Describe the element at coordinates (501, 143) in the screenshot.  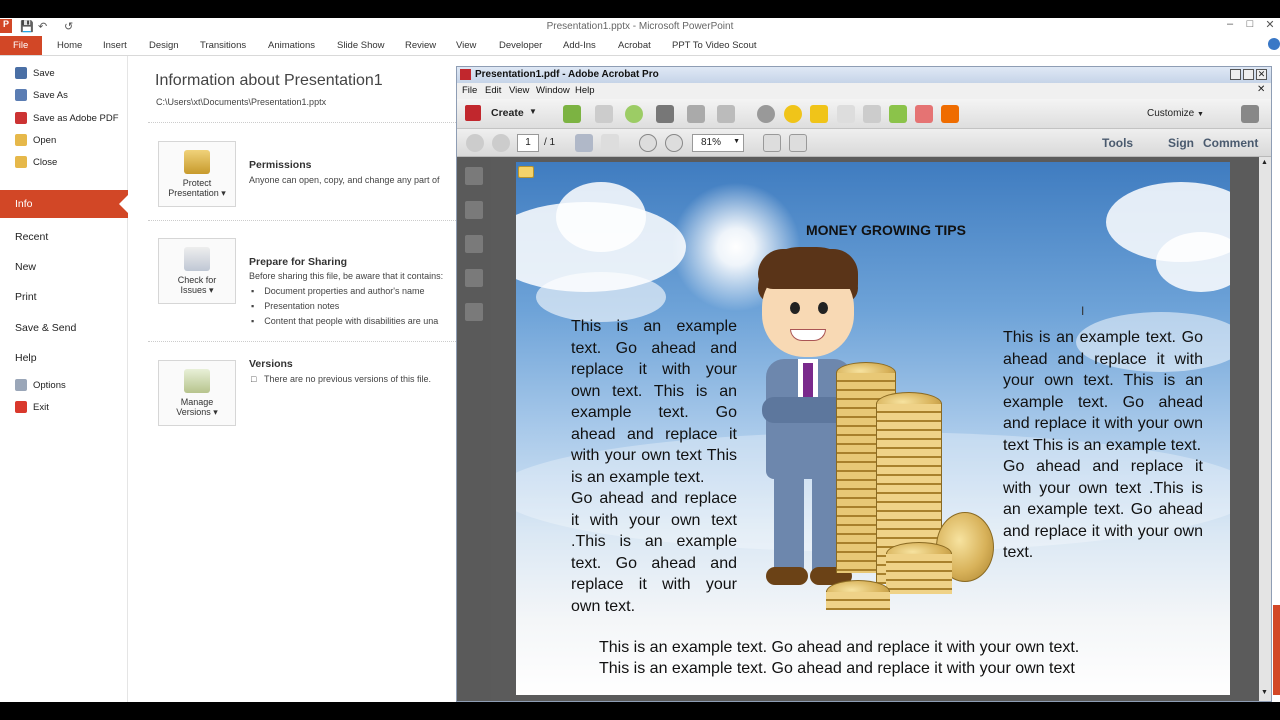
I see `next-page-icon` at that location.